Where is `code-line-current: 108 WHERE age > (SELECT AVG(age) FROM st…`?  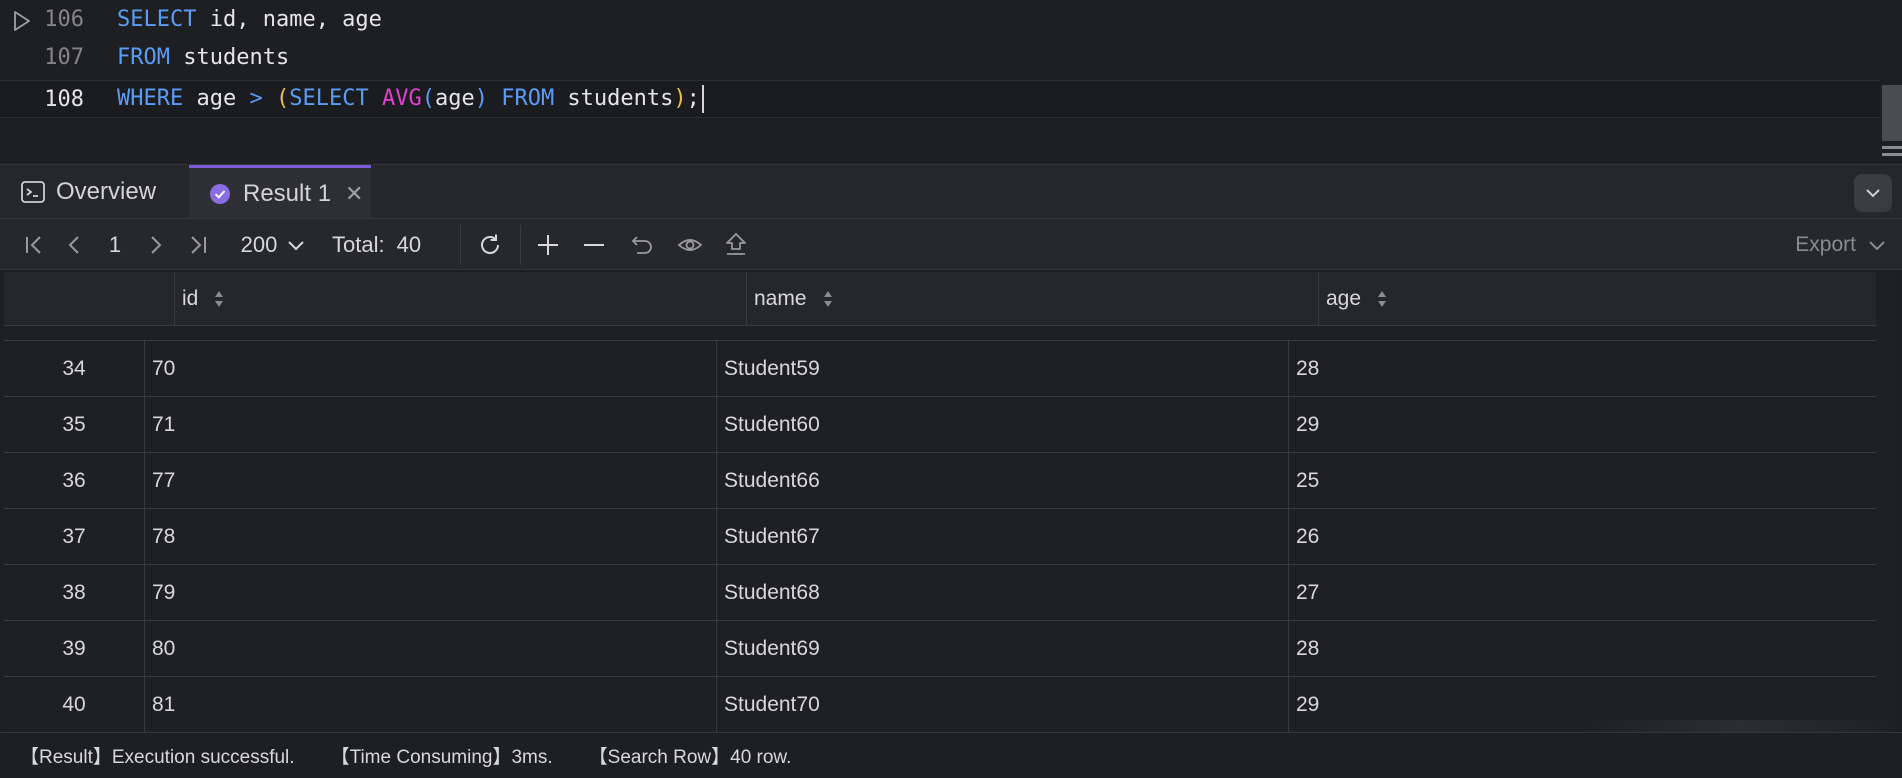 code-line-current: 108 WHERE age > (SELECT AVG(age) FROM st… is located at coordinates (940, 99).